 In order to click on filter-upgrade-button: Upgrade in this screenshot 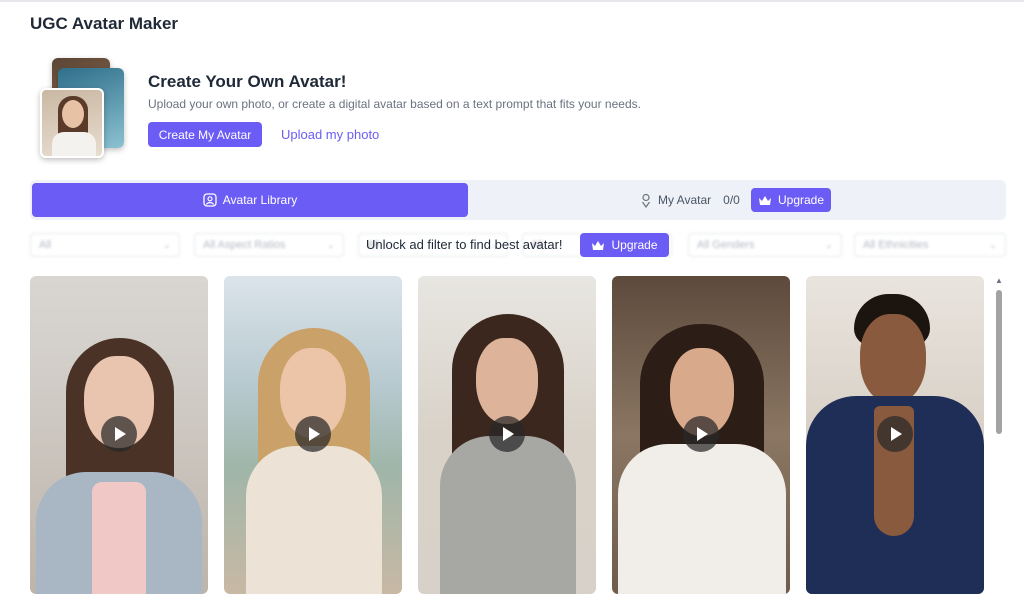, I will do `click(624, 245)`.